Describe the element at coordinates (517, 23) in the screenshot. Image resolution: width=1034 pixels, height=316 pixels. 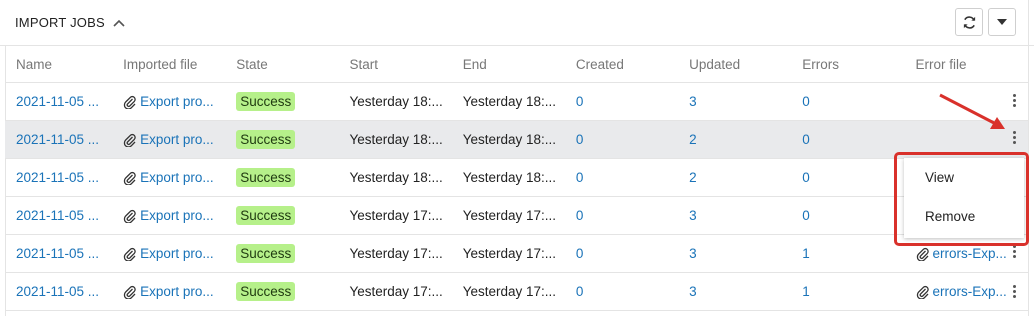
I see `panel-header: IMPORT JOBS` at that location.